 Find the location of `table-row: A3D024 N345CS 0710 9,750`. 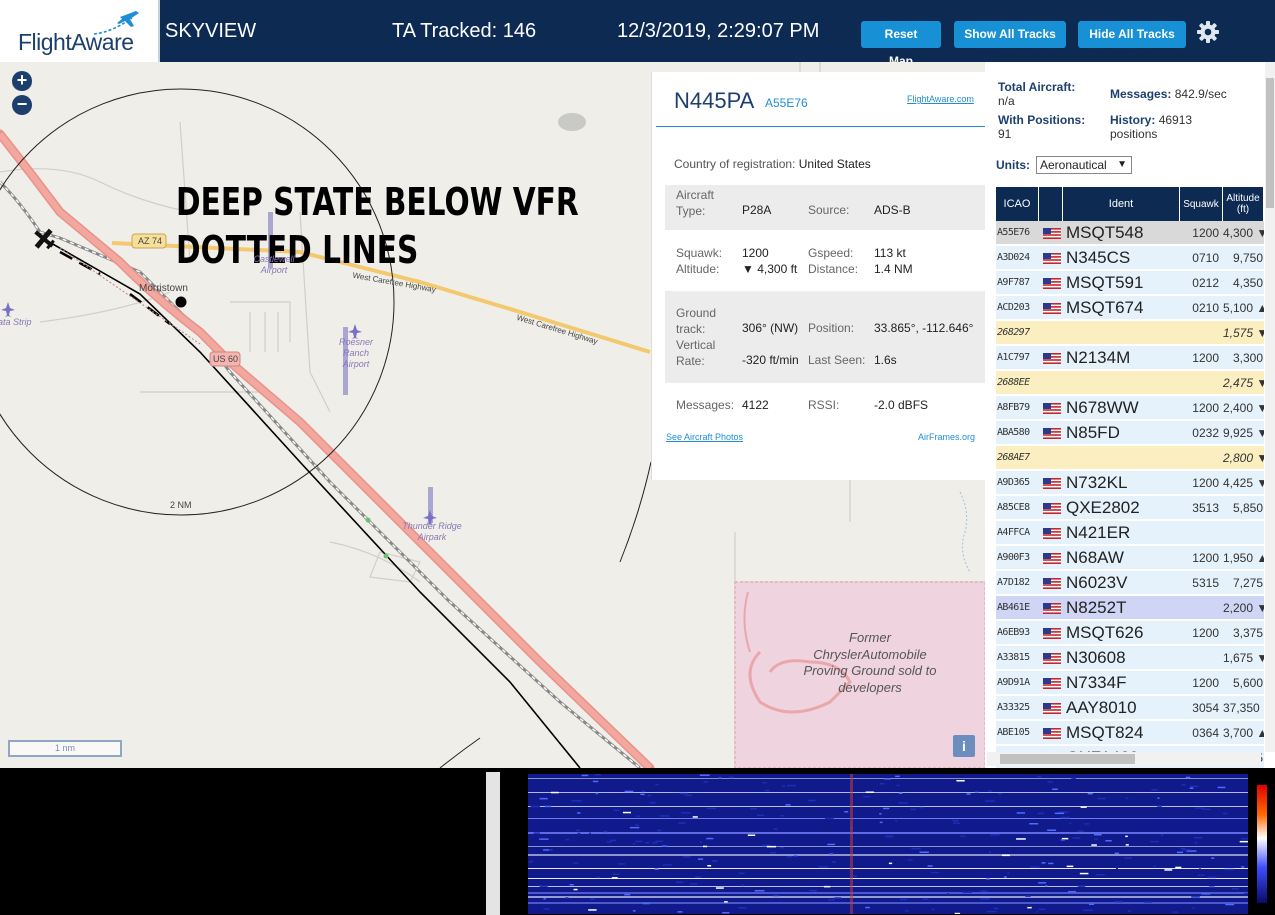

table-row: A3D024 N345CS 0710 9,750 is located at coordinates (1130, 258).